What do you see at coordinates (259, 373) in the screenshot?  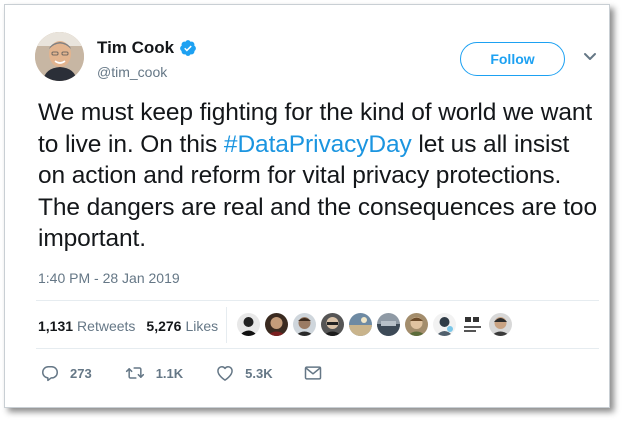 I see `like-count: 5.3K` at bounding box center [259, 373].